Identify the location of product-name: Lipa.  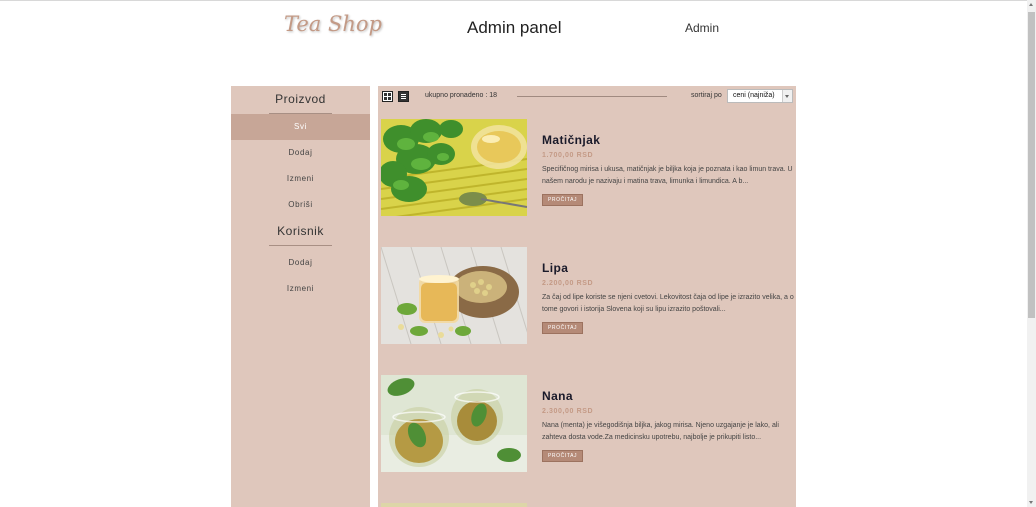
(668, 268).